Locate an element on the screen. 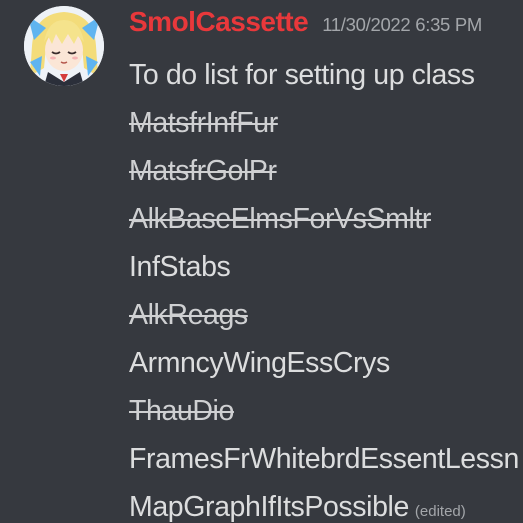 This screenshot has width=523, height=523. todo-item: FramesFrWhitebrdEssentLessn is located at coordinates (324, 463).